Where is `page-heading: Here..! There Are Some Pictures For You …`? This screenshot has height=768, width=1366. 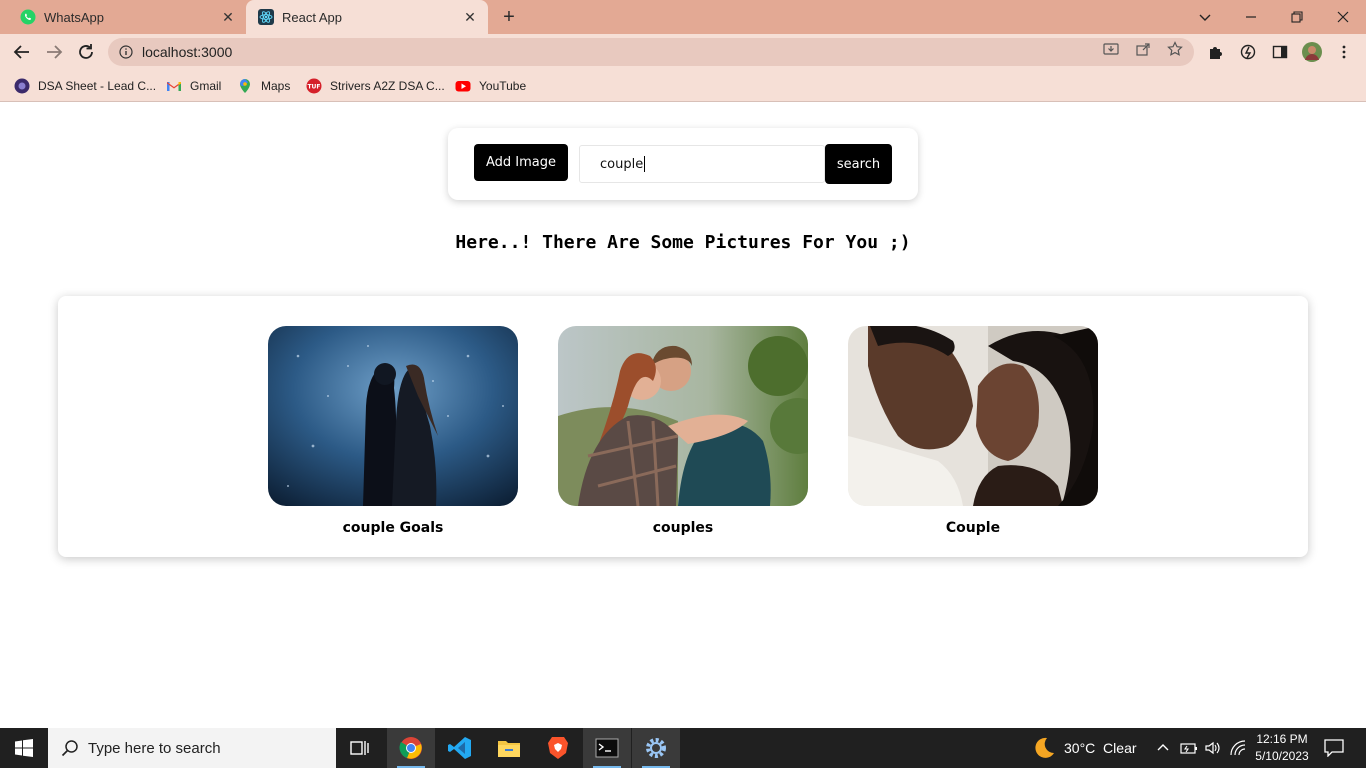 page-heading: Here..! There Are Some Pictures For You … is located at coordinates (683, 242).